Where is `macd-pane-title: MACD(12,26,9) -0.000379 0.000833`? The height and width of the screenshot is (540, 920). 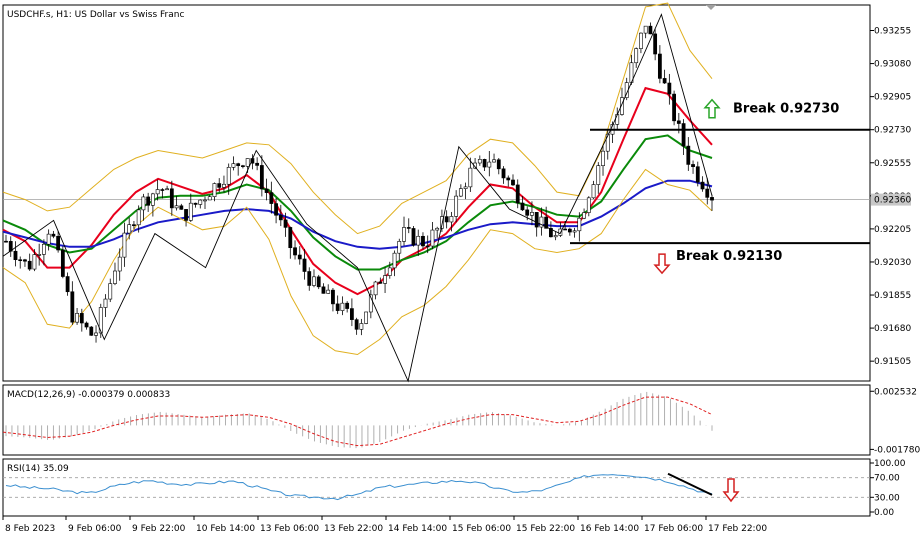
macd-pane-title: MACD(12,26,9) -0.000379 0.000833 is located at coordinates (88, 395).